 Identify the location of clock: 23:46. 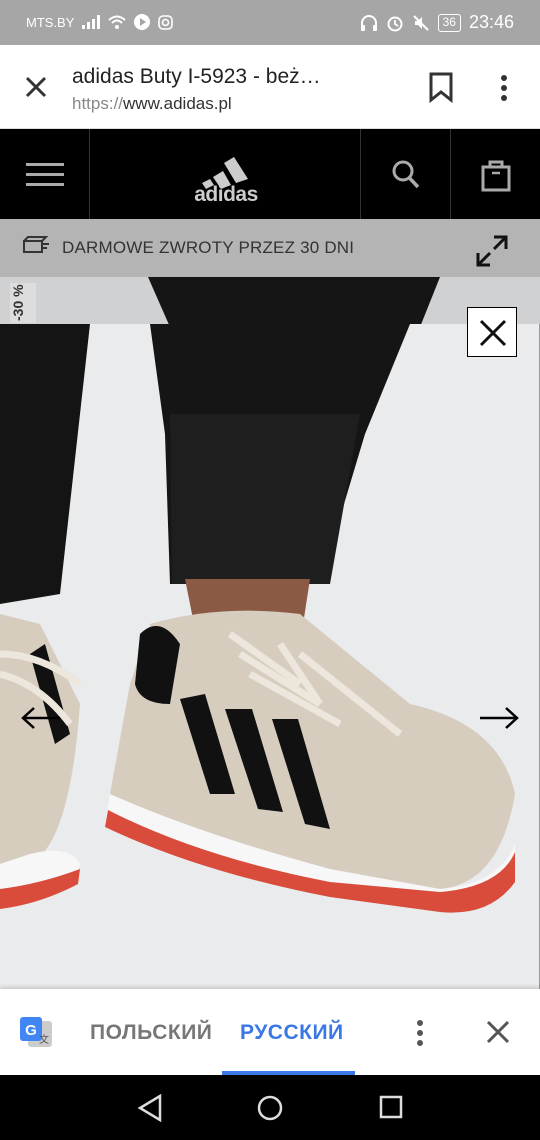
(491, 22).